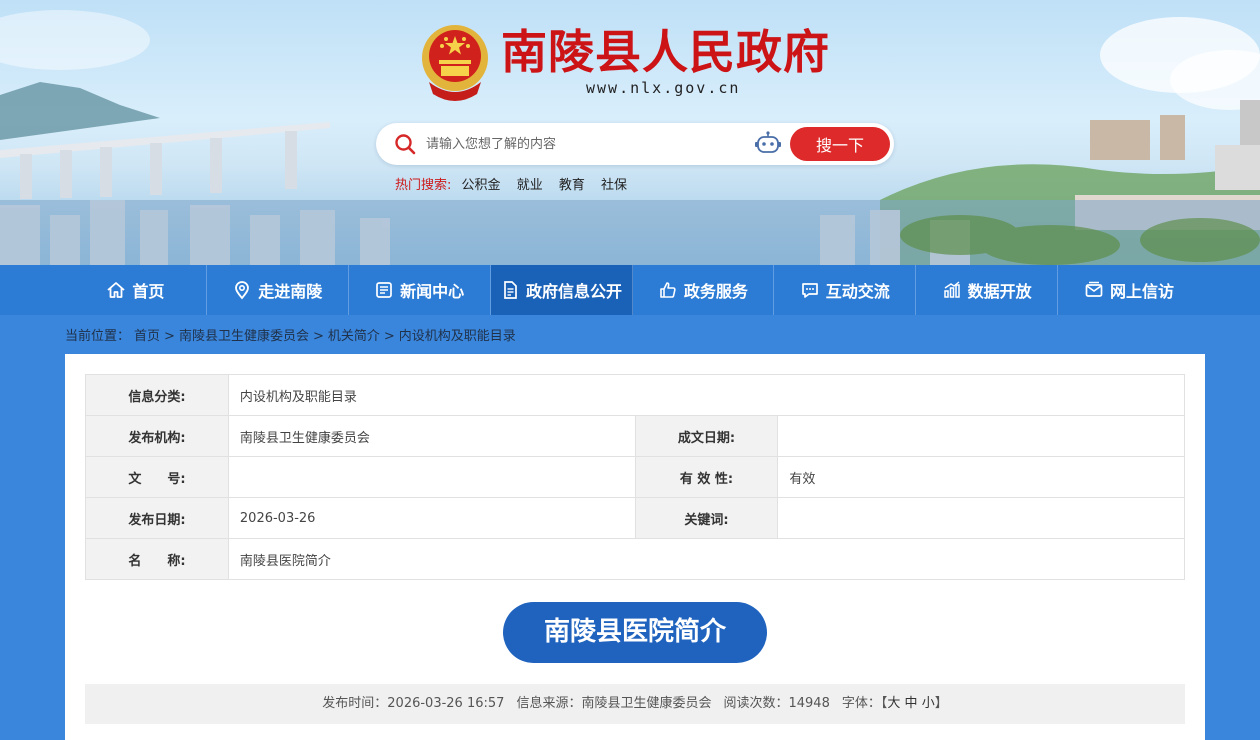 The height and width of the screenshot is (740, 1260). I want to click on nav-item-label: 网上信访, so click(1142, 291).